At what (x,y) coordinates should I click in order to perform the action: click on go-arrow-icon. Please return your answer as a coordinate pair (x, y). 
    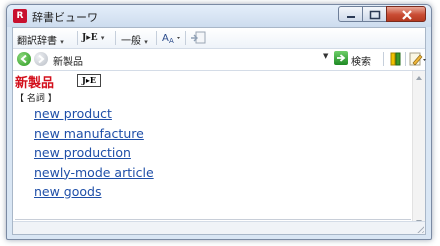
    Looking at the image, I should click on (341, 58).